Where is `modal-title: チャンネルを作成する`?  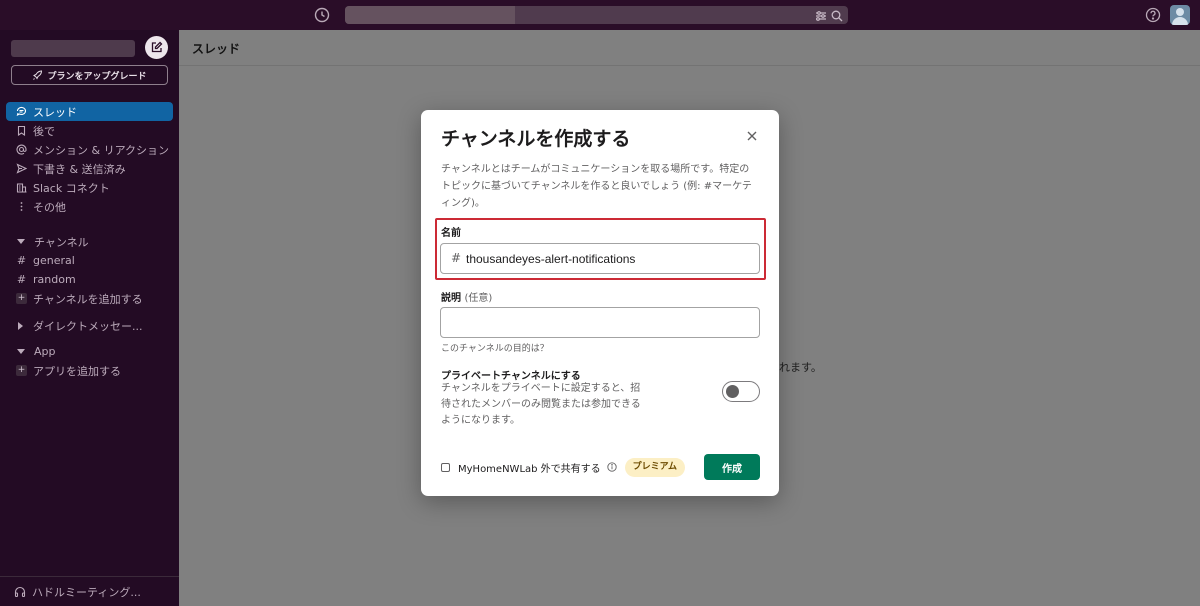
modal-title: チャンネルを作成する is located at coordinates (536, 139).